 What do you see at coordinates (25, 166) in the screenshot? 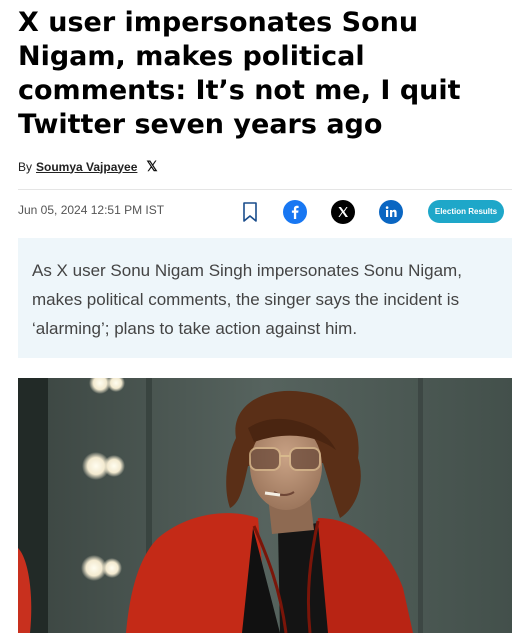
I see `byline-prefix: By` at bounding box center [25, 166].